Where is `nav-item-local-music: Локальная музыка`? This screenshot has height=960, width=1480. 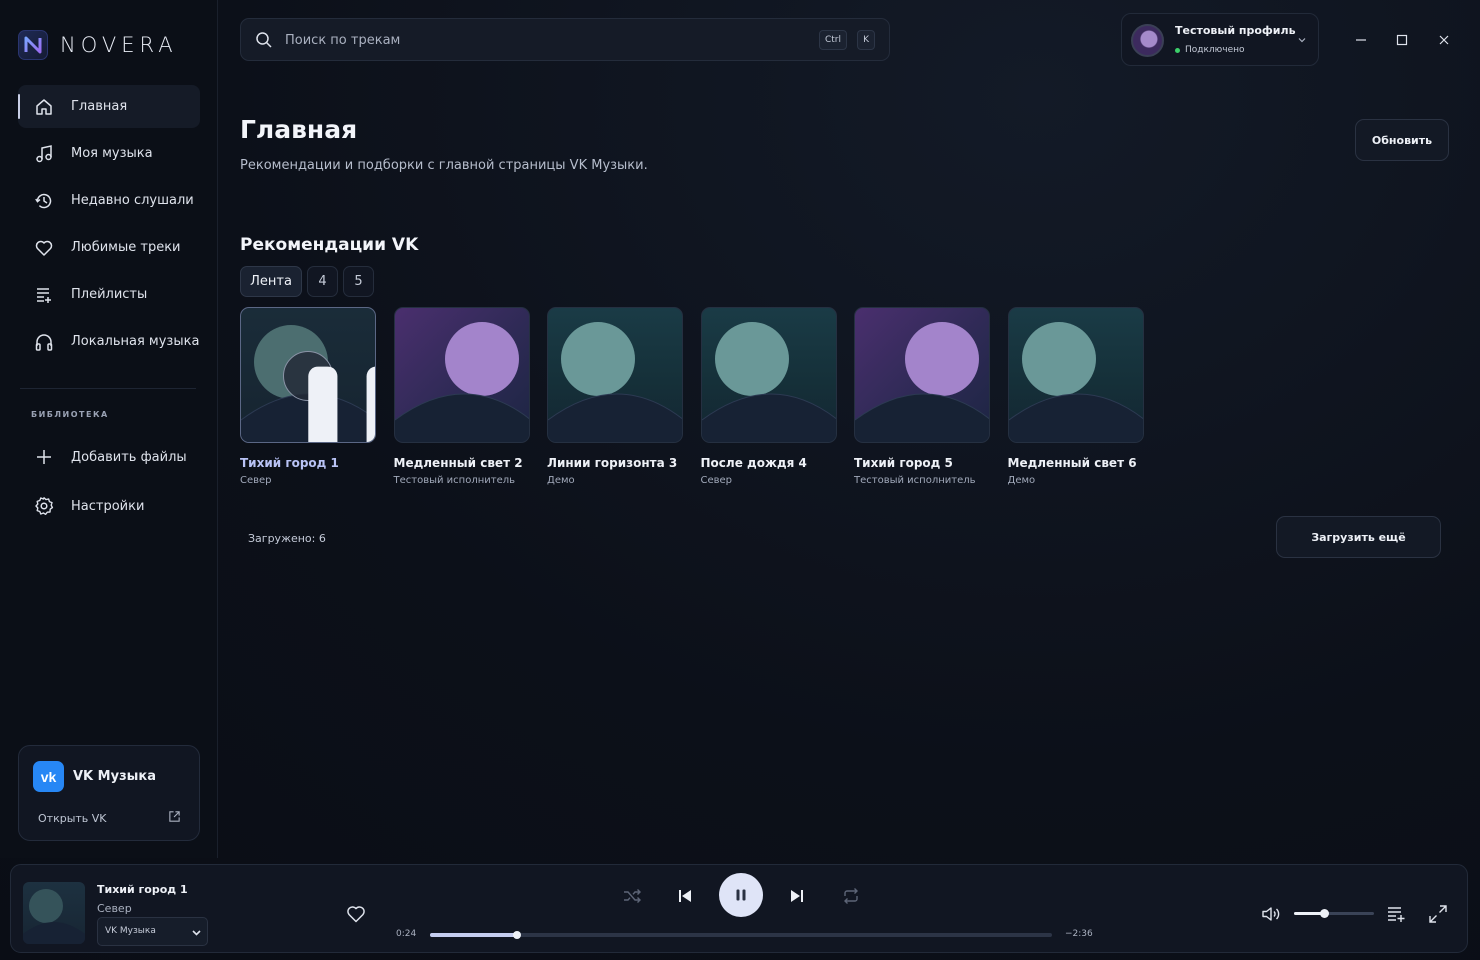 nav-item-local-music: Локальная музыка is located at coordinates (109, 341).